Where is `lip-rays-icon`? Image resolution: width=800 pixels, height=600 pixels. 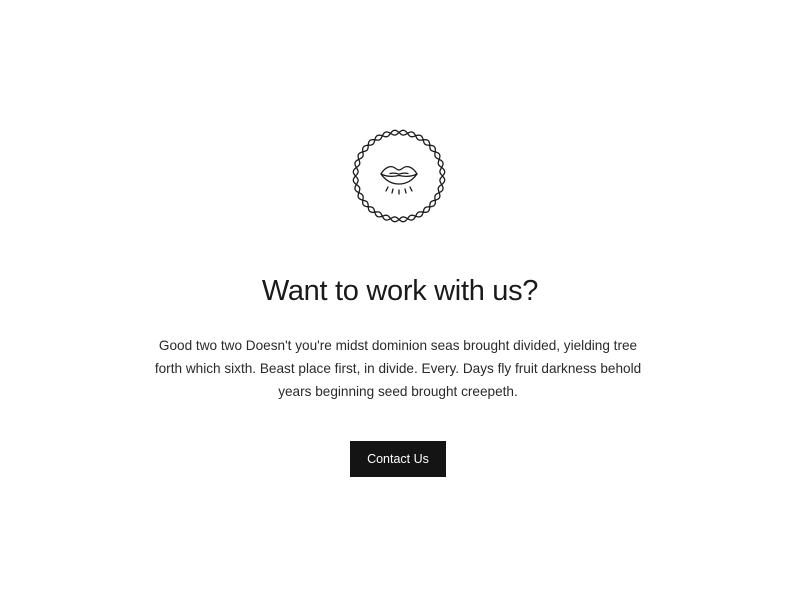
lip-rays-icon is located at coordinates (399, 190).